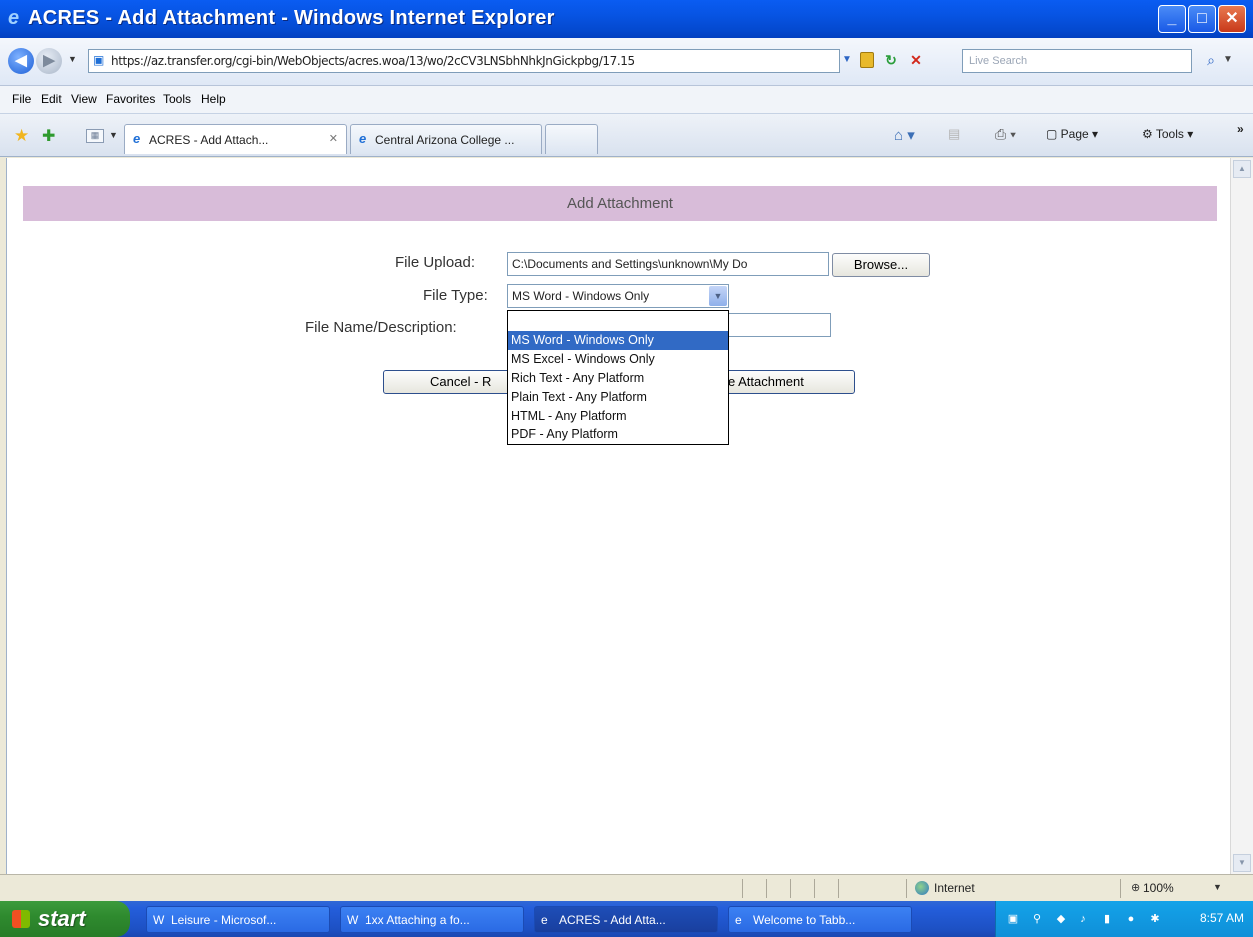  I want to click on tray-update-icon: ✱, so click(1155, 919).